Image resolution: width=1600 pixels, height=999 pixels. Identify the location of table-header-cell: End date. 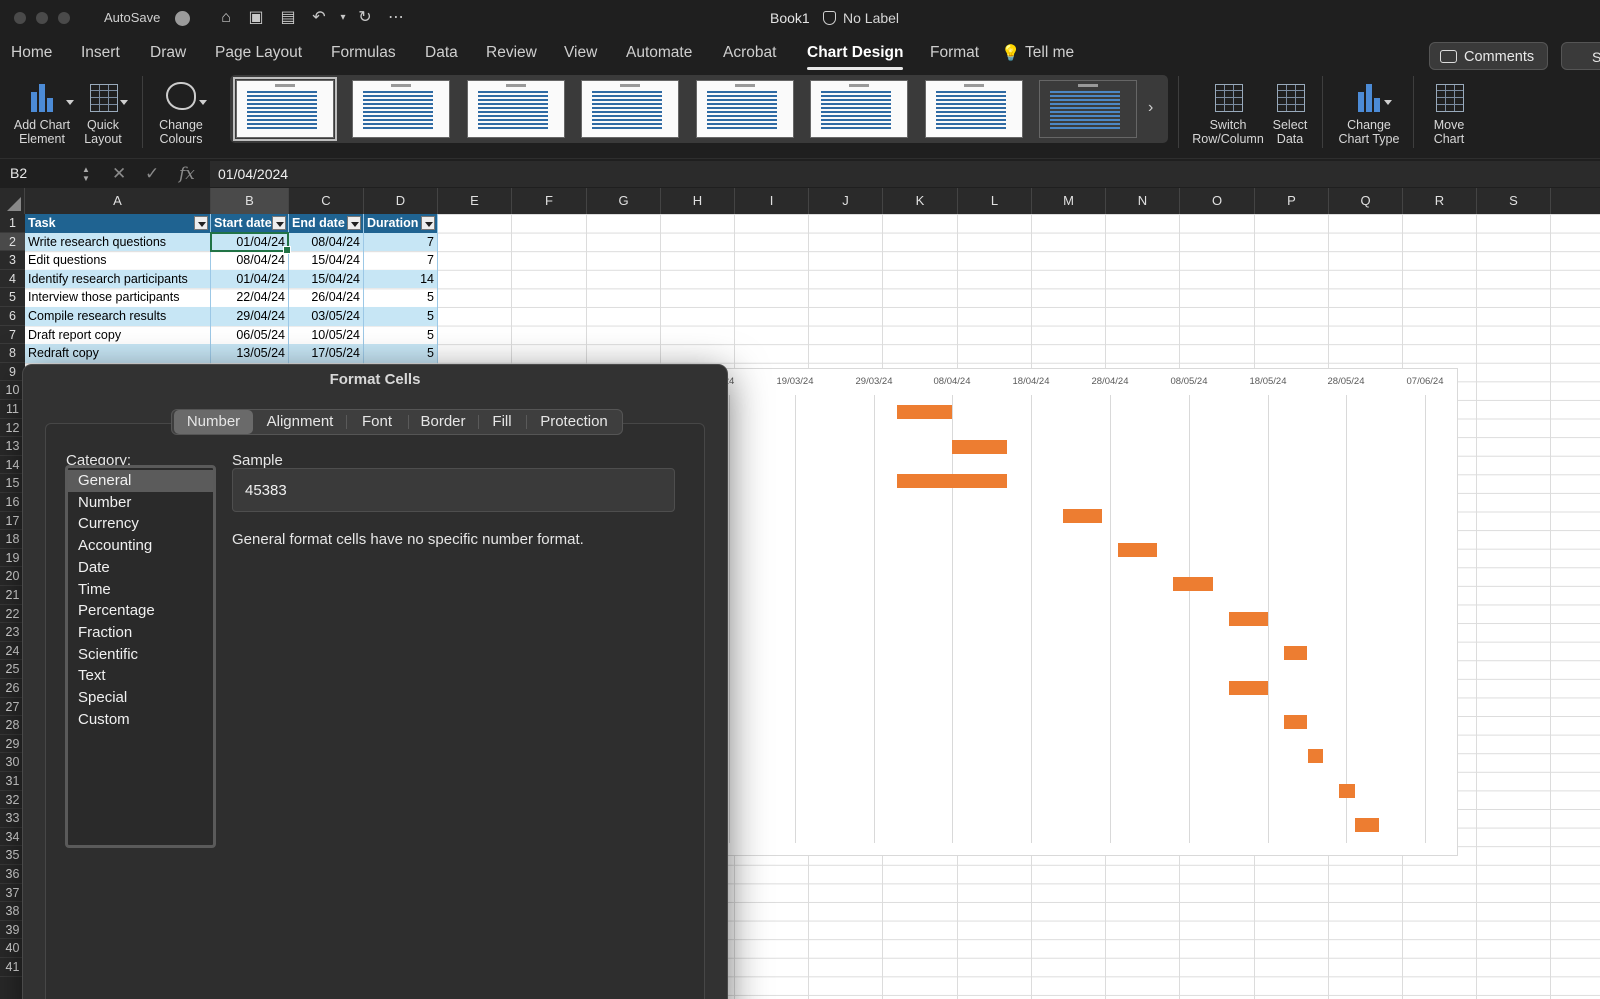
(326, 223).